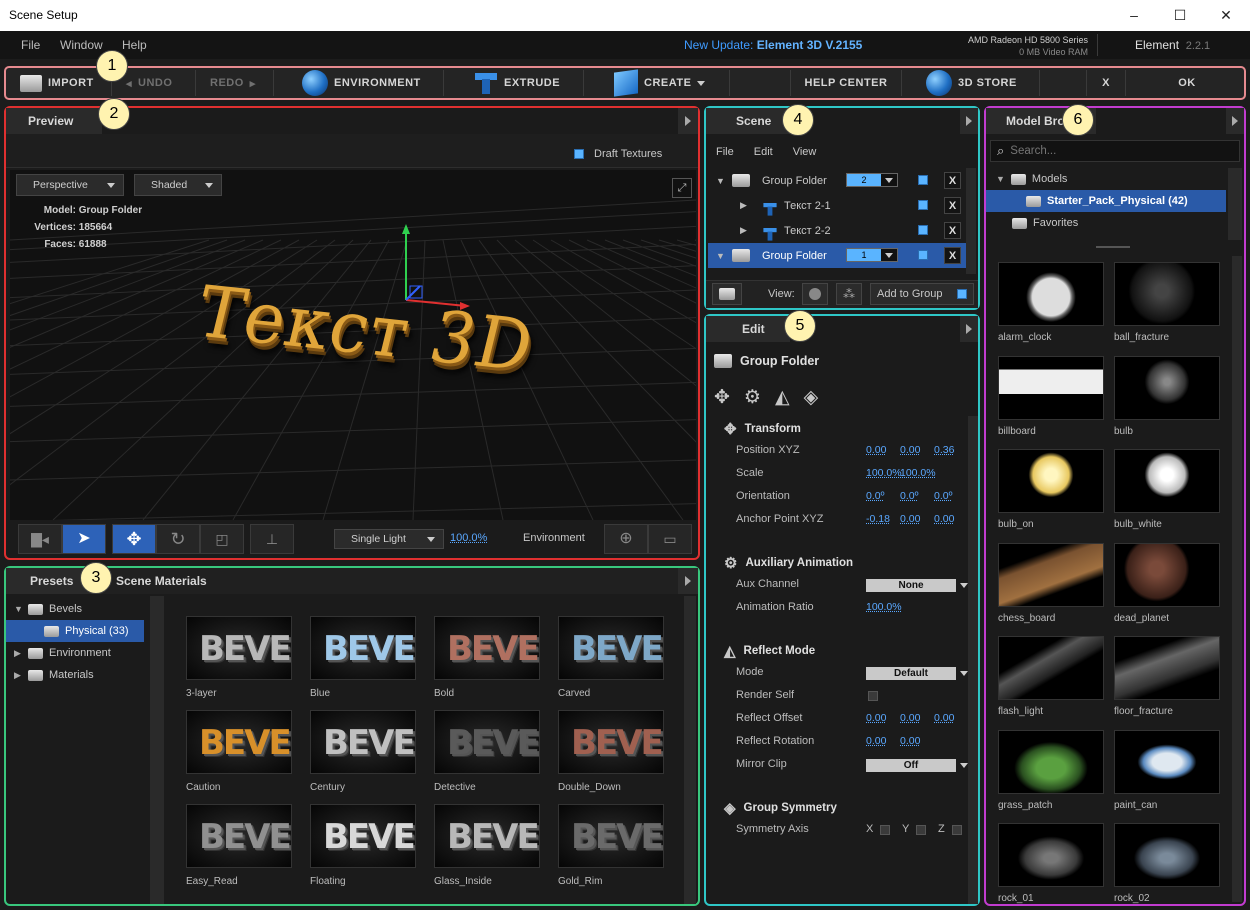 The height and width of the screenshot is (910, 1250). What do you see at coordinates (525, 83) in the screenshot?
I see `extrude-button: EXTRUDE` at bounding box center [525, 83].